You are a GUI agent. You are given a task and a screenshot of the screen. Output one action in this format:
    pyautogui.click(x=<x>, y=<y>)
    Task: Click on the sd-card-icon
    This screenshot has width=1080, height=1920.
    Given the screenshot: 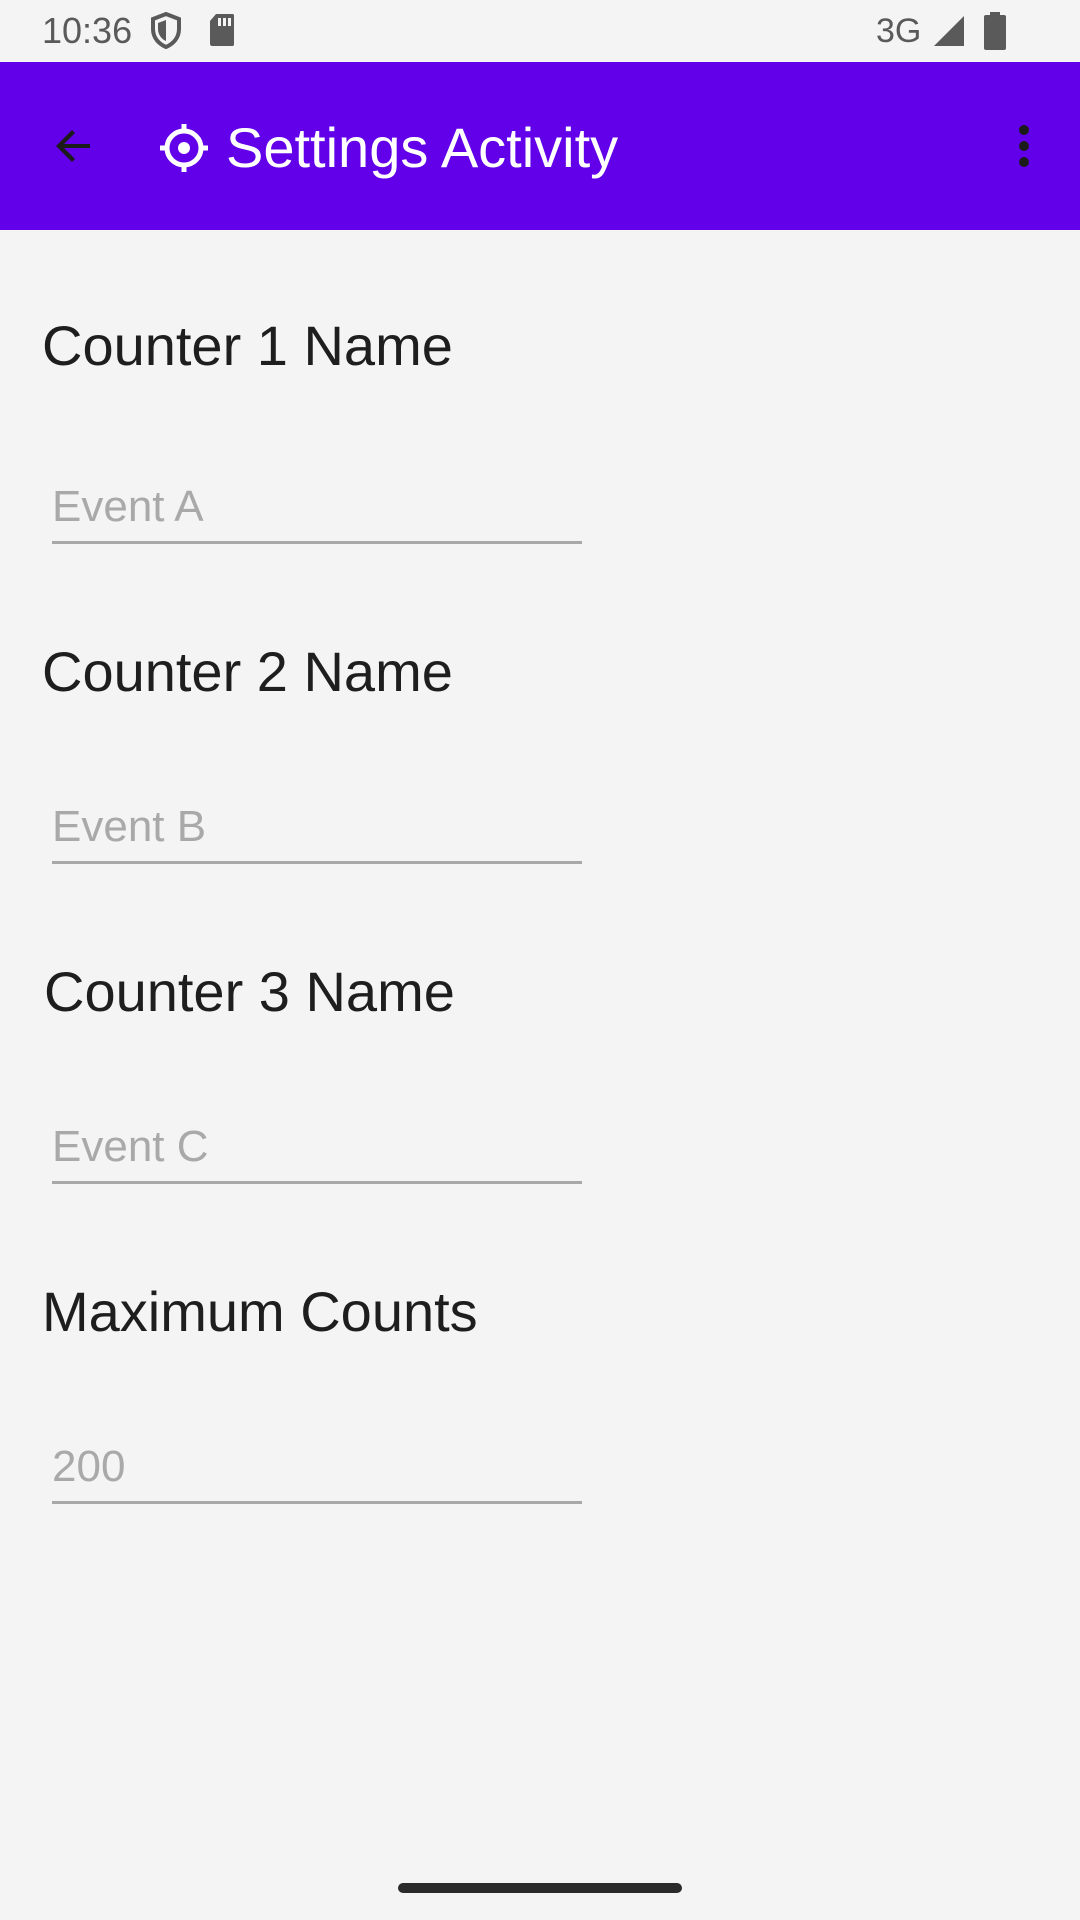 What is the action you would take?
    pyautogui.click(x=222, y=32)
    